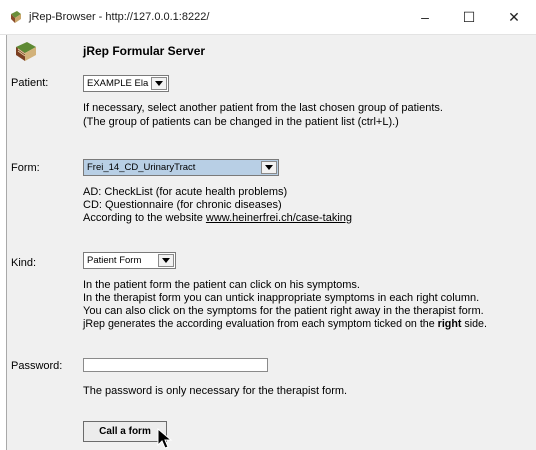  Describe the element at coordinates (165, 438) in the screenshot. I see `mouse-pointer-icon` at that location.